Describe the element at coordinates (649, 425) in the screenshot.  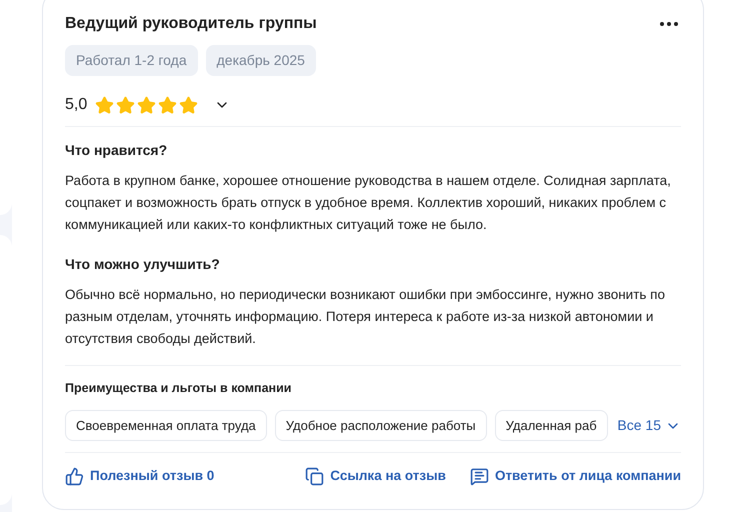
I see `show-all-button: Все 15` at that location.